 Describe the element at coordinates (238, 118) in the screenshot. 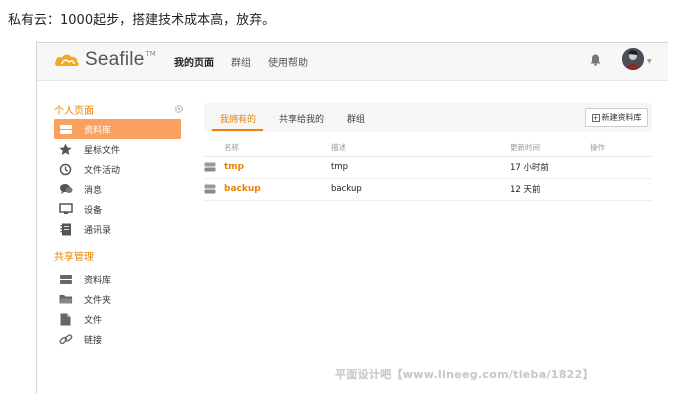

I see `tab-mine: 我拥有的` at that location.